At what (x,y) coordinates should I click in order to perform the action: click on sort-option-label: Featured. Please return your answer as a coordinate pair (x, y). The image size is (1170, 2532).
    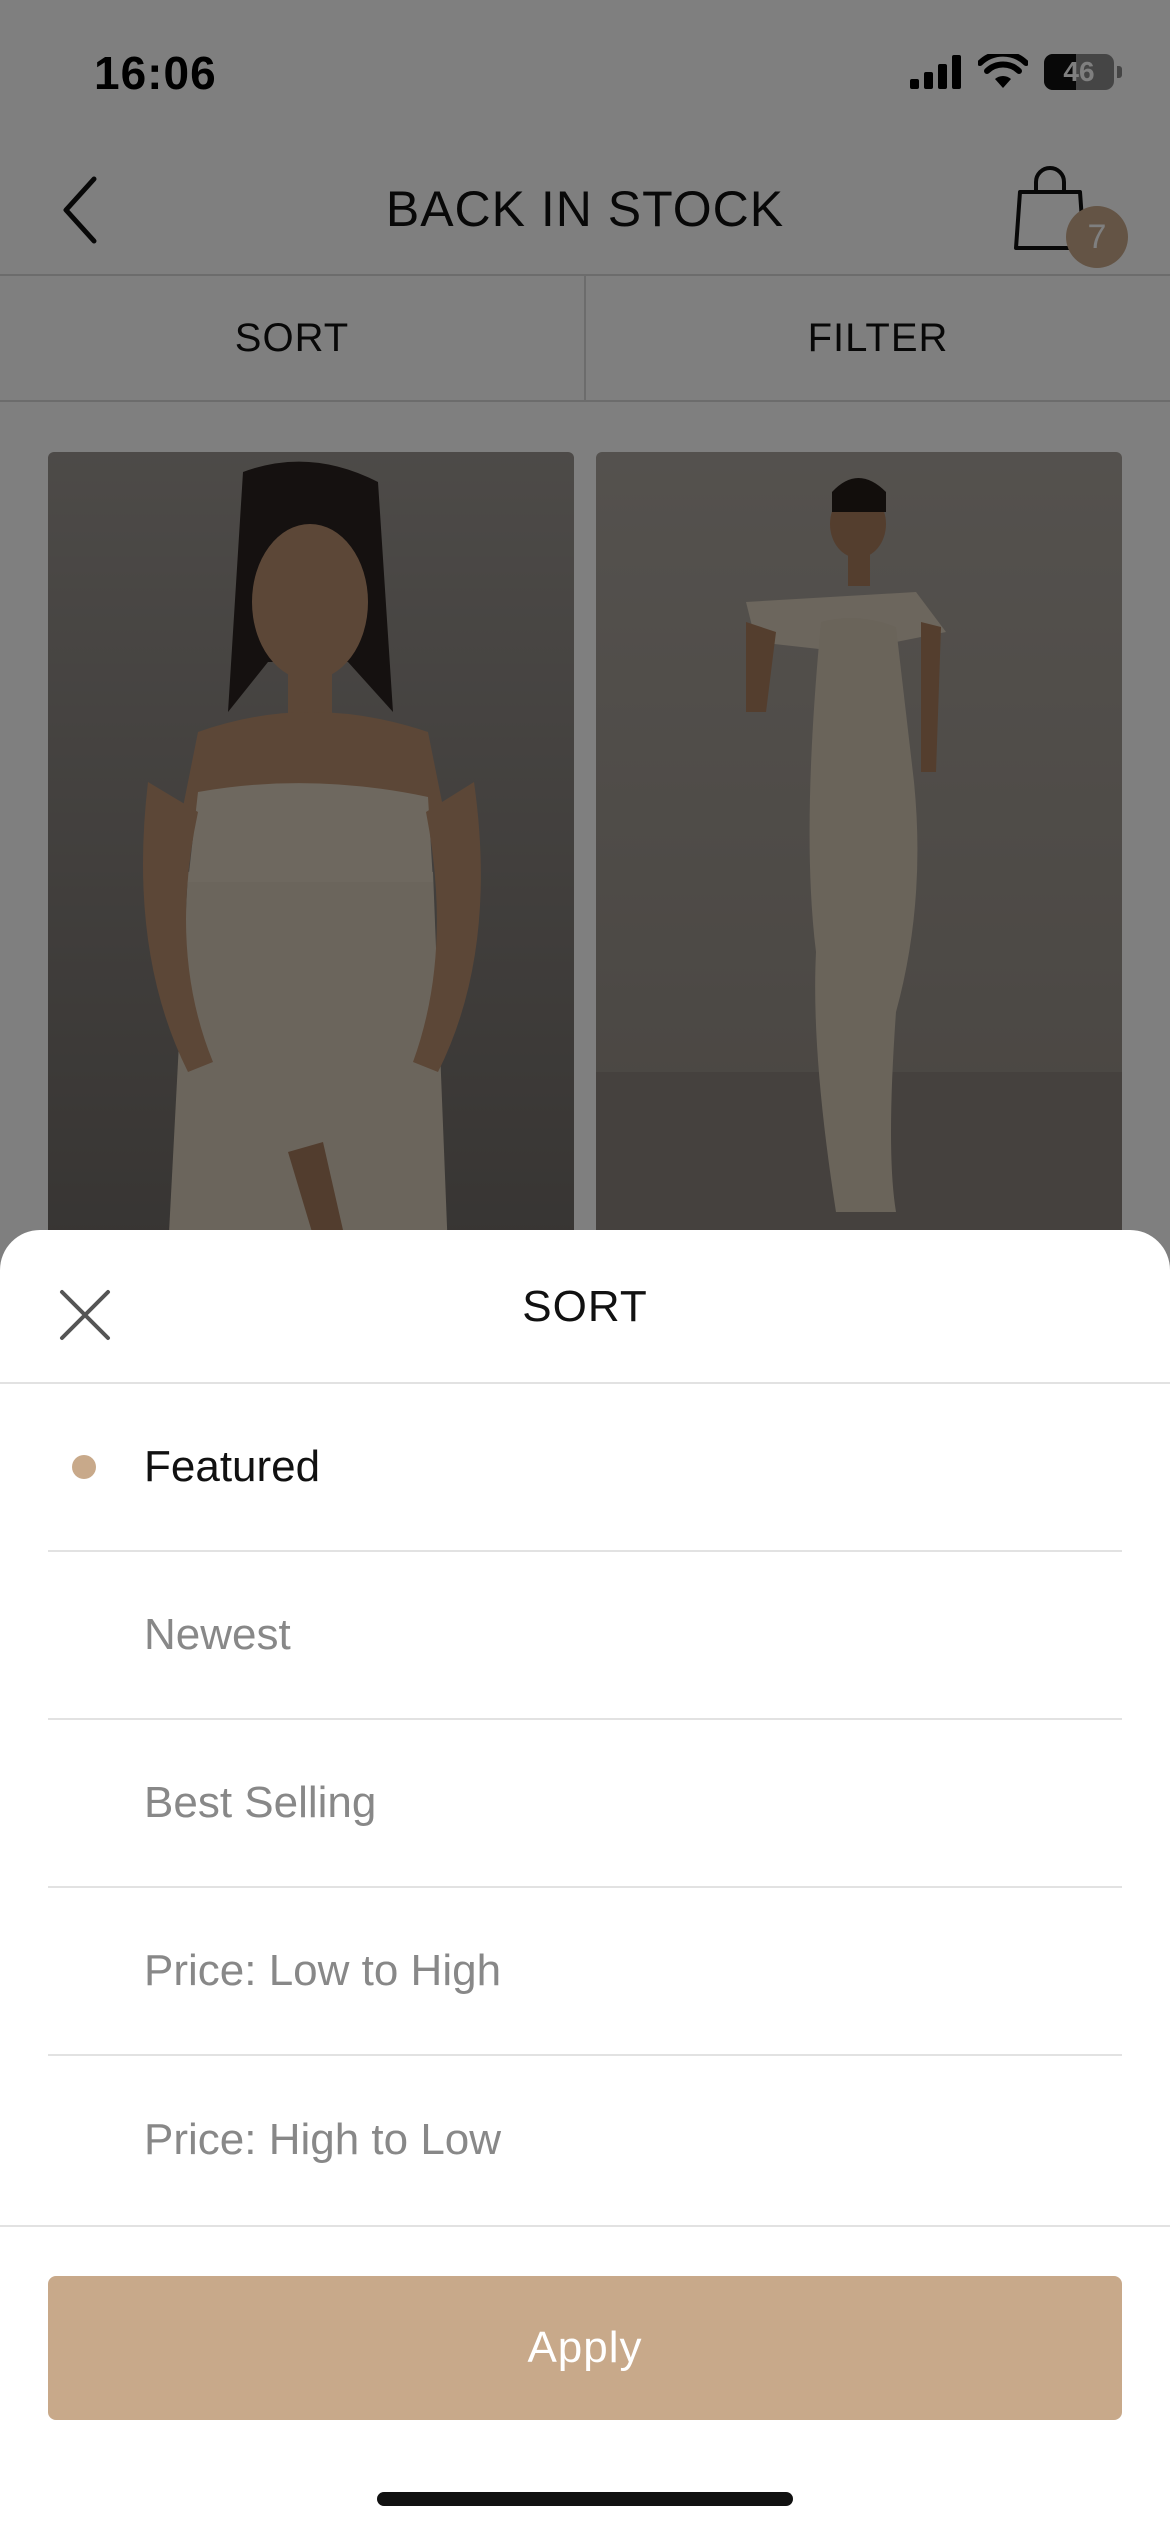
    Looking at the image, I should click on (232, 1466).